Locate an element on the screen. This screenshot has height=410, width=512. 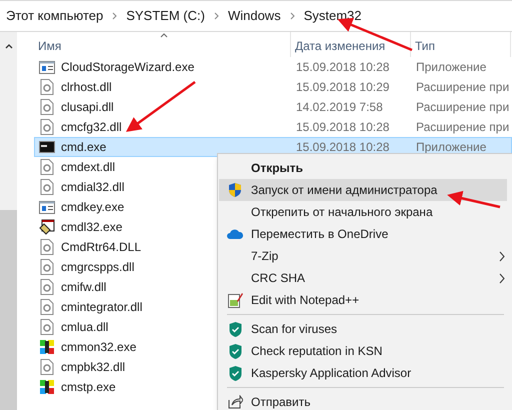
file-name: clusapi.dll is located at coordinates (87, 107).